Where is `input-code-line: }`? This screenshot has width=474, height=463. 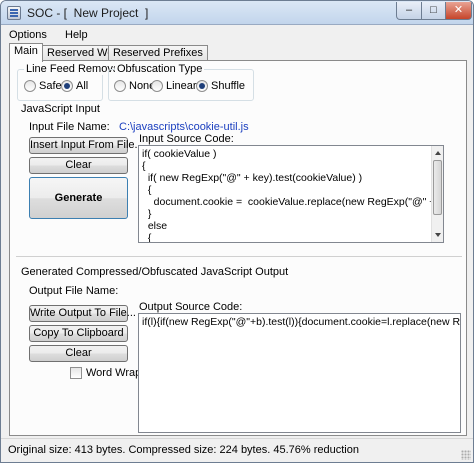 input-code-line: } is located at coordinates (147, 214).